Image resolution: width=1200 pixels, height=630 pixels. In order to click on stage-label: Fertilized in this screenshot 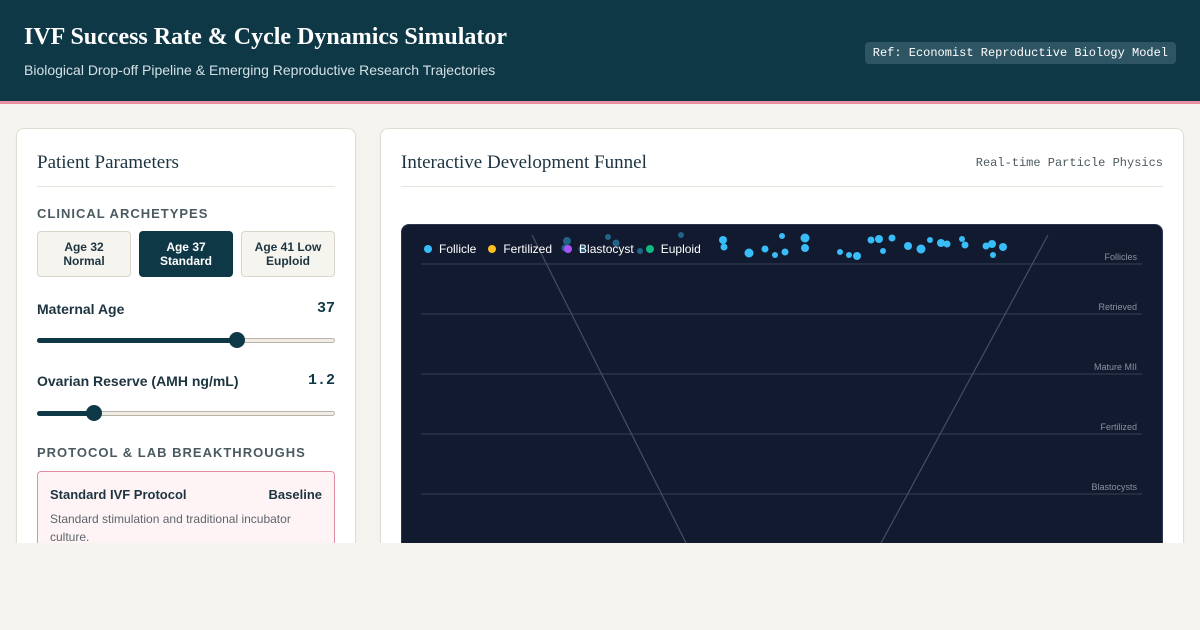, I will do `click(1118, 427)`.